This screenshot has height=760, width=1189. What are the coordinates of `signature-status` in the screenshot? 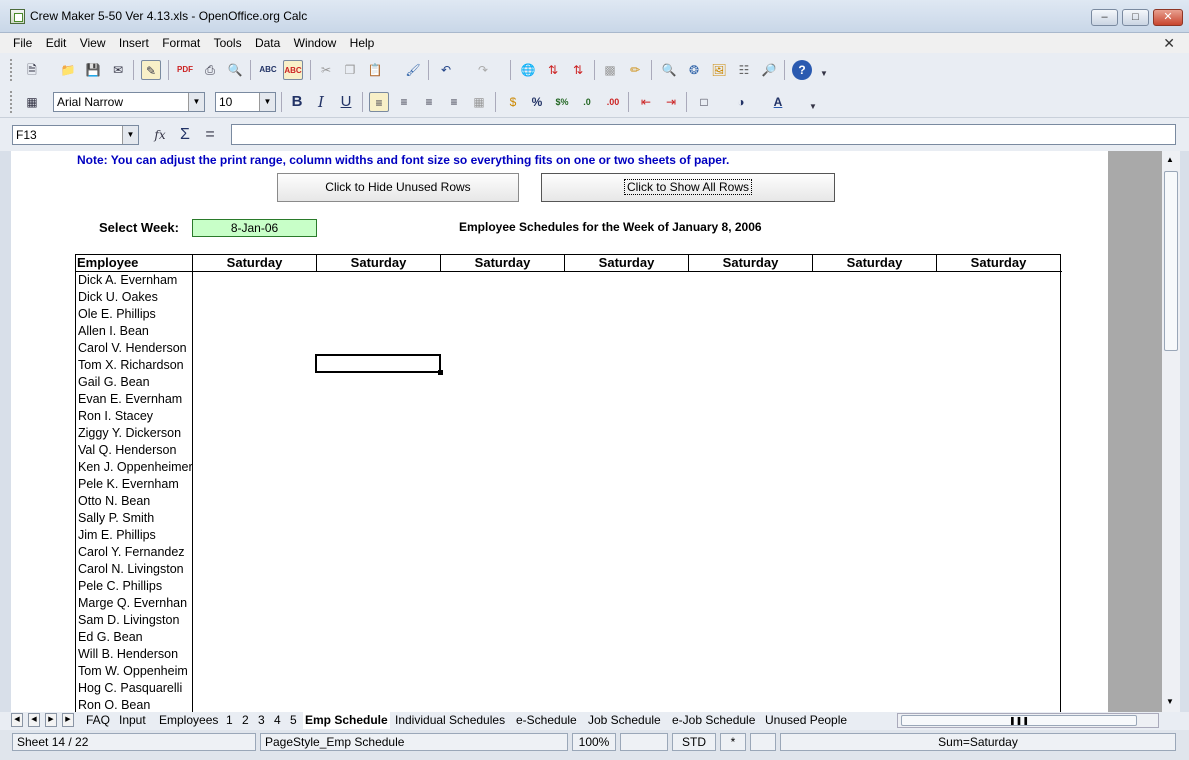 It's located at (763, 742).